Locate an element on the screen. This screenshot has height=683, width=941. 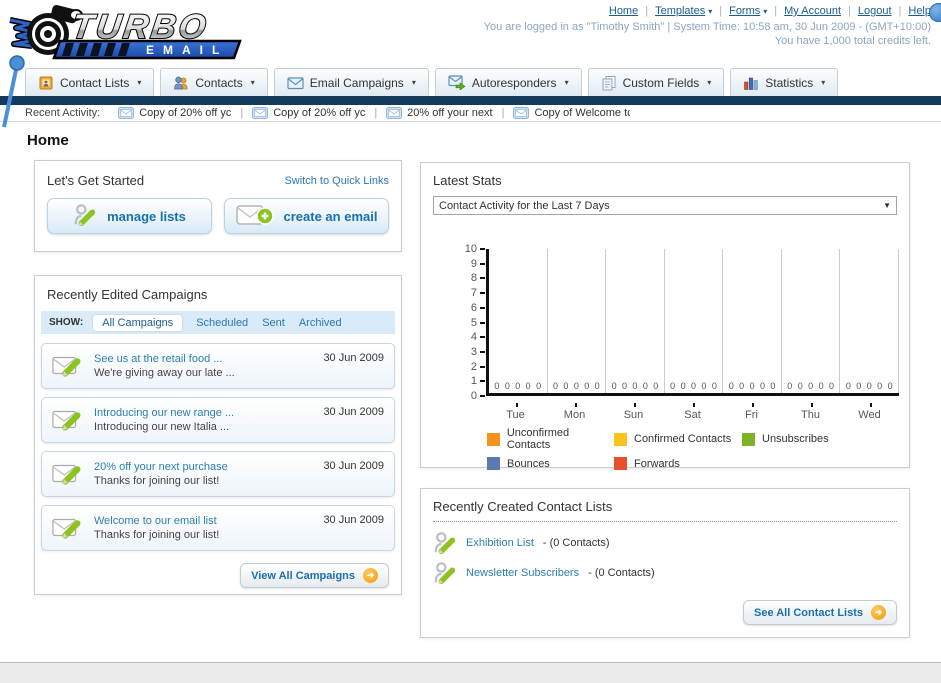
legend-swatch is located at coordinates (620, 439).